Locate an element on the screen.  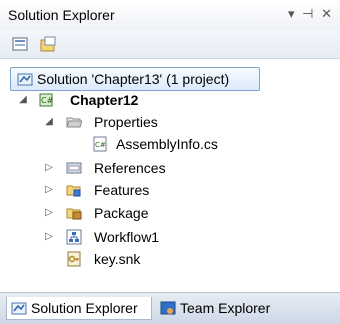
solution-icon is located at coordinates (25, 79).